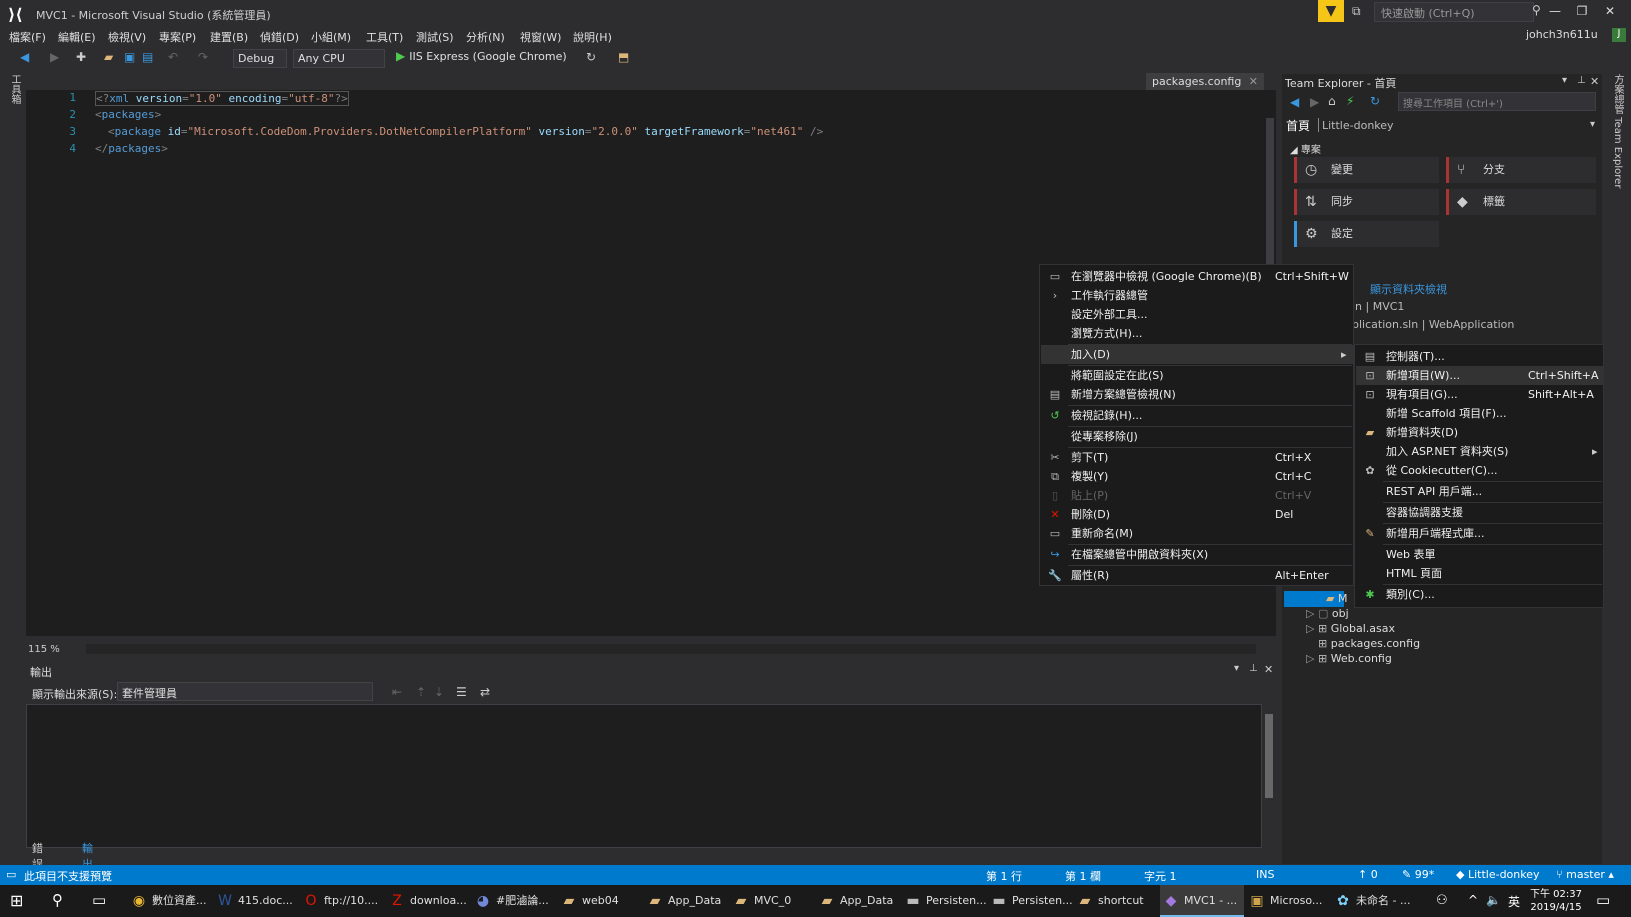  Describe the element at coordinates (1521, 202) in the screenshot. I see `te-tile-tags: ◆ 標籤` at that location.